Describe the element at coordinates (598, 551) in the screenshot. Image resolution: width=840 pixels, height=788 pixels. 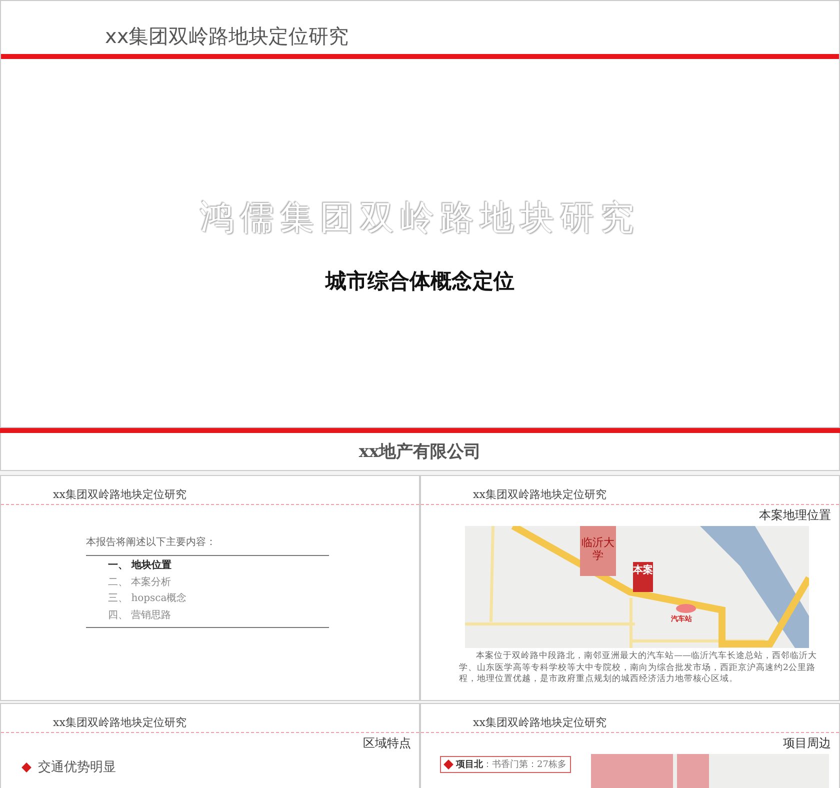
I see `university-label: 临沂大学` at that location.